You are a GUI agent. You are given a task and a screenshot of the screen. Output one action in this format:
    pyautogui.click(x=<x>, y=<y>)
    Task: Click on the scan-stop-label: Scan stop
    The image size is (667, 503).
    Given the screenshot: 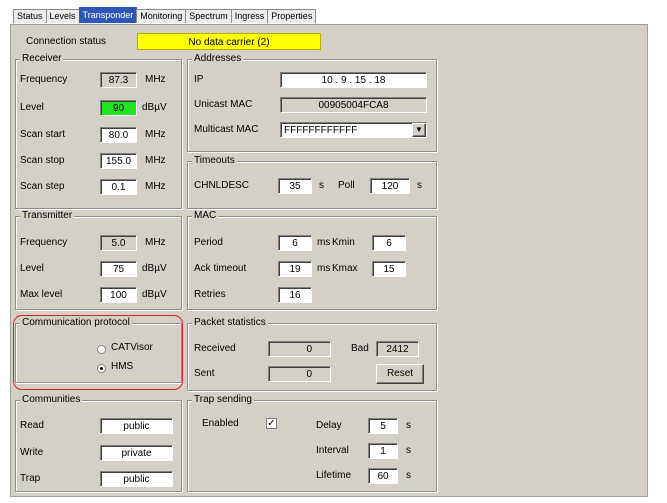 What is the action you would take?
    pyautogui.click(x=42, y=160)
    